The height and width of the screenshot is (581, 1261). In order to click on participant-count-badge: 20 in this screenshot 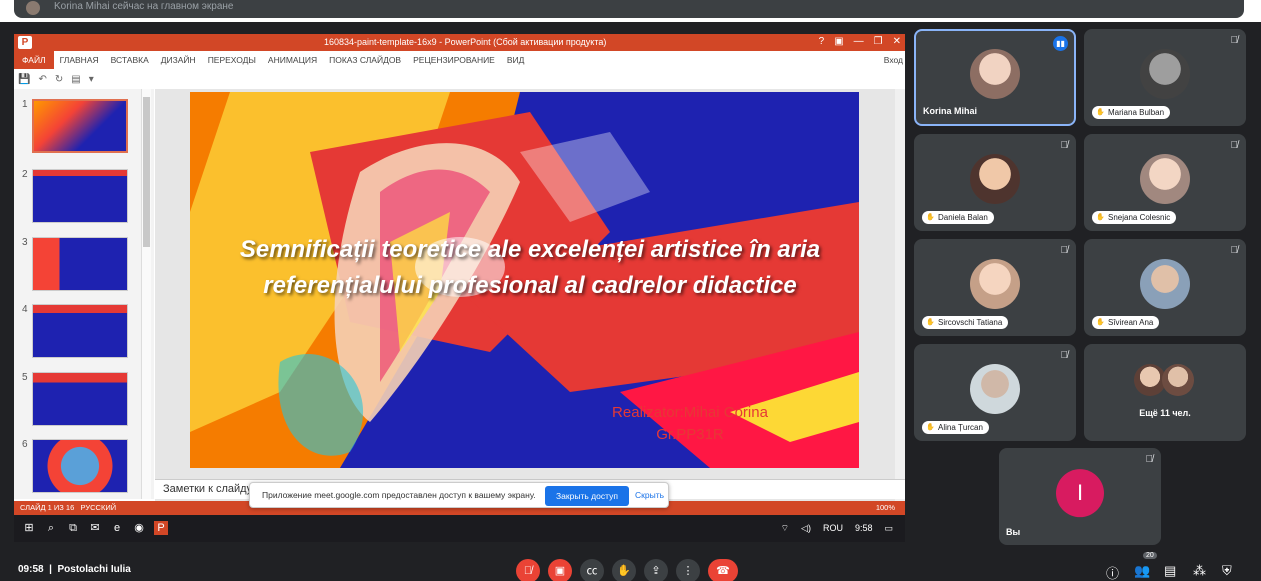, I will do `click(1150, 555)`.